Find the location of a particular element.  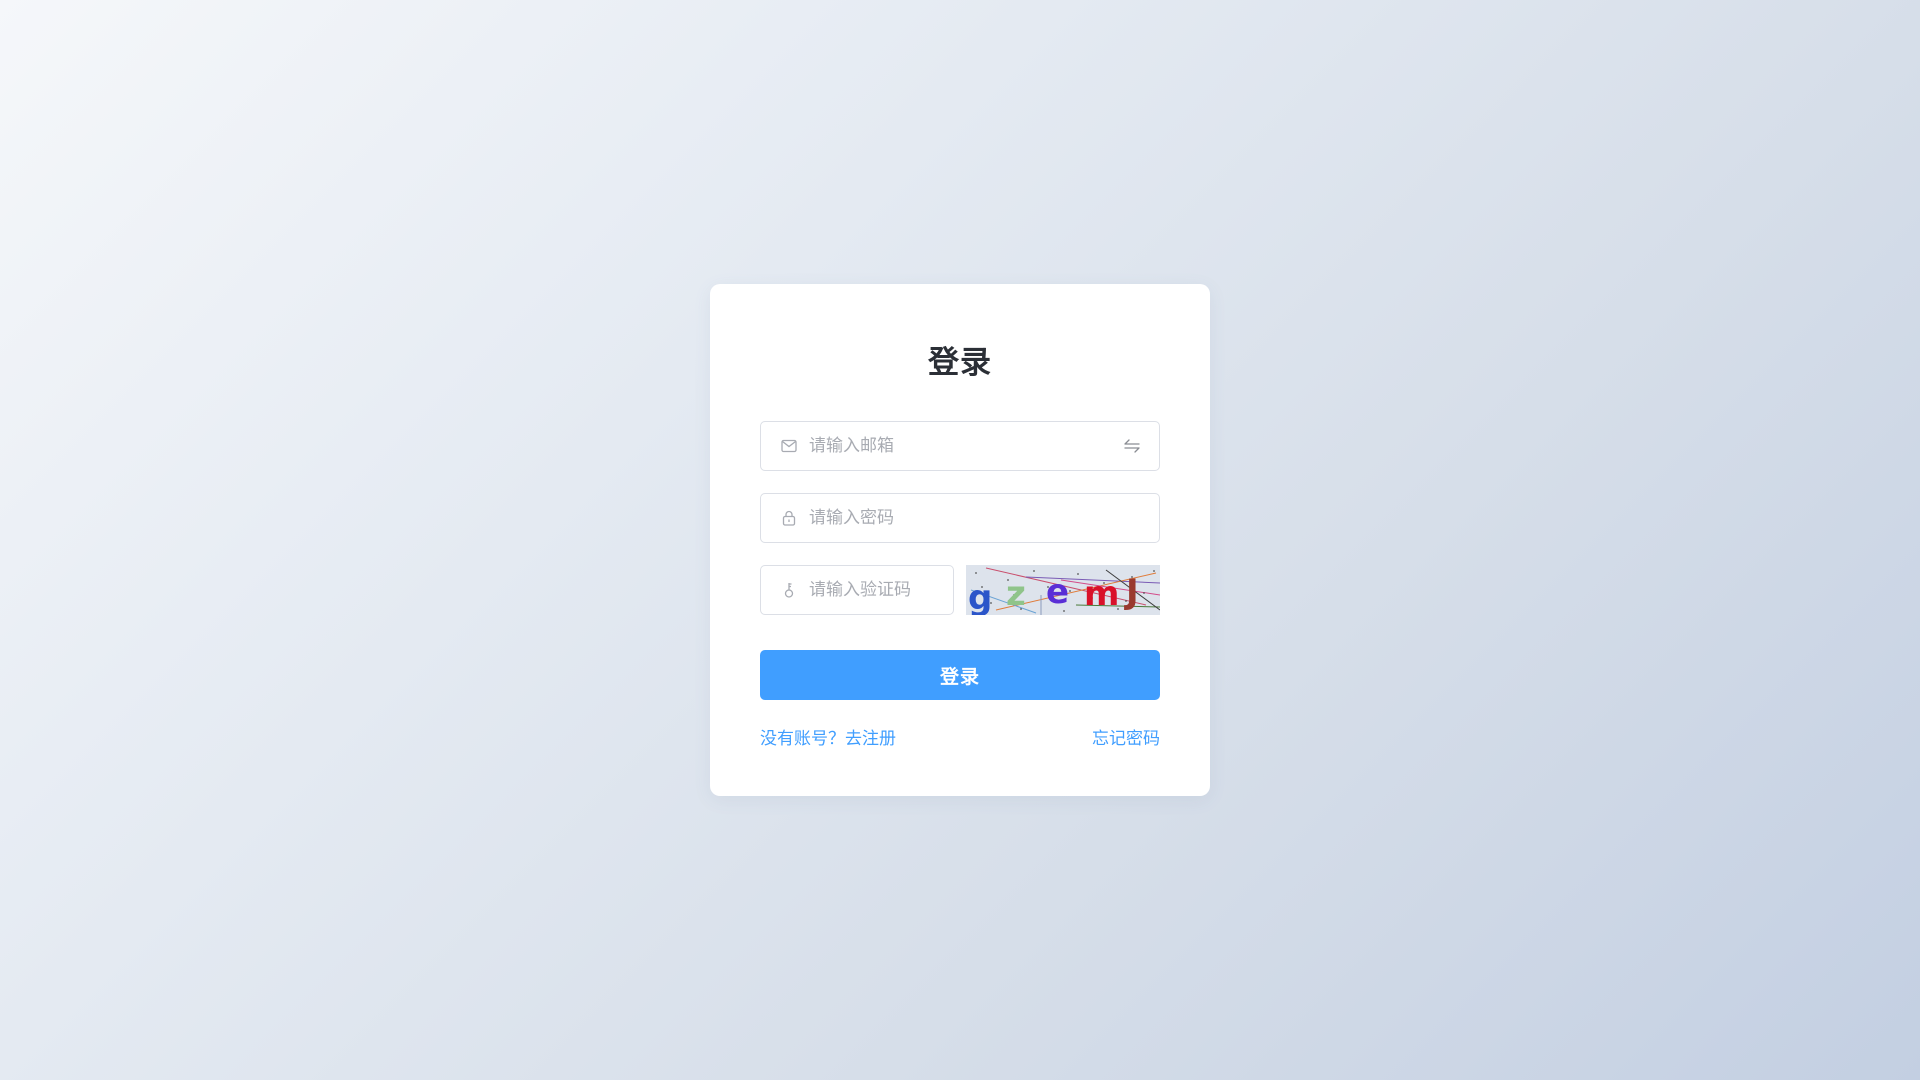

lock-icon is located at coordinates (789, 518).